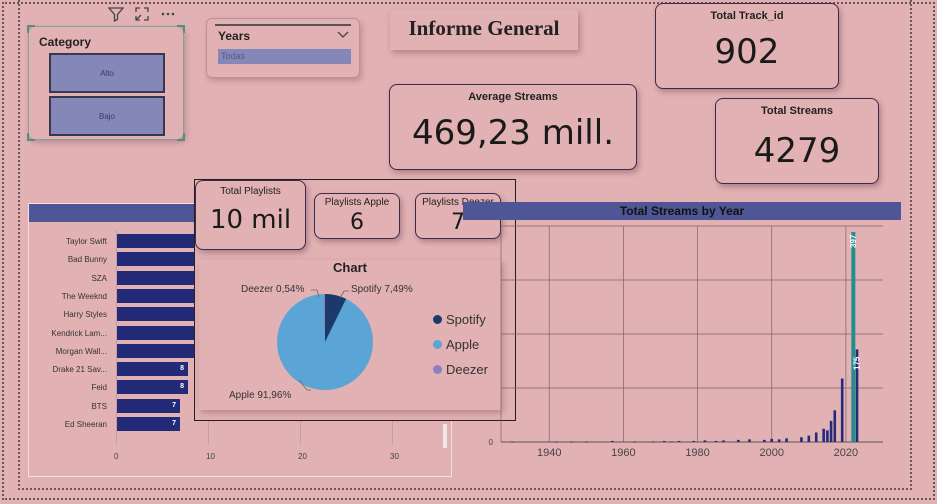  What do you see at coordinates (250, 220) in the screenshot?
I see `total-playlists-value: 10 mil` at bounding box center [250, 220].